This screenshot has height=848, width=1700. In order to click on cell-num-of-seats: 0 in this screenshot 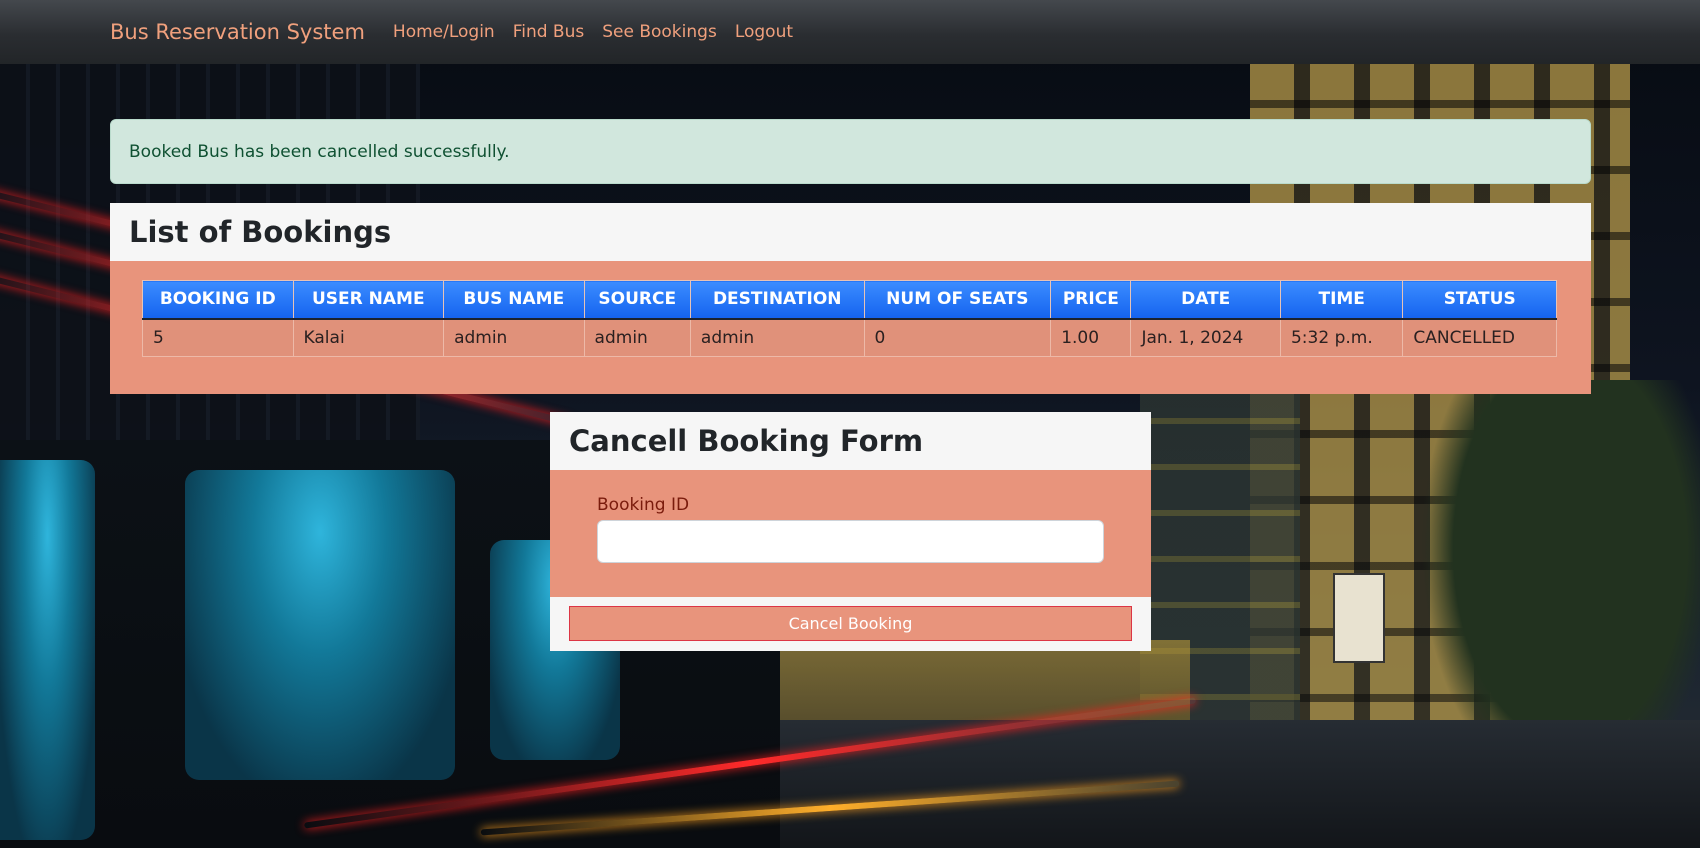, I will do `click(957, 337)`.